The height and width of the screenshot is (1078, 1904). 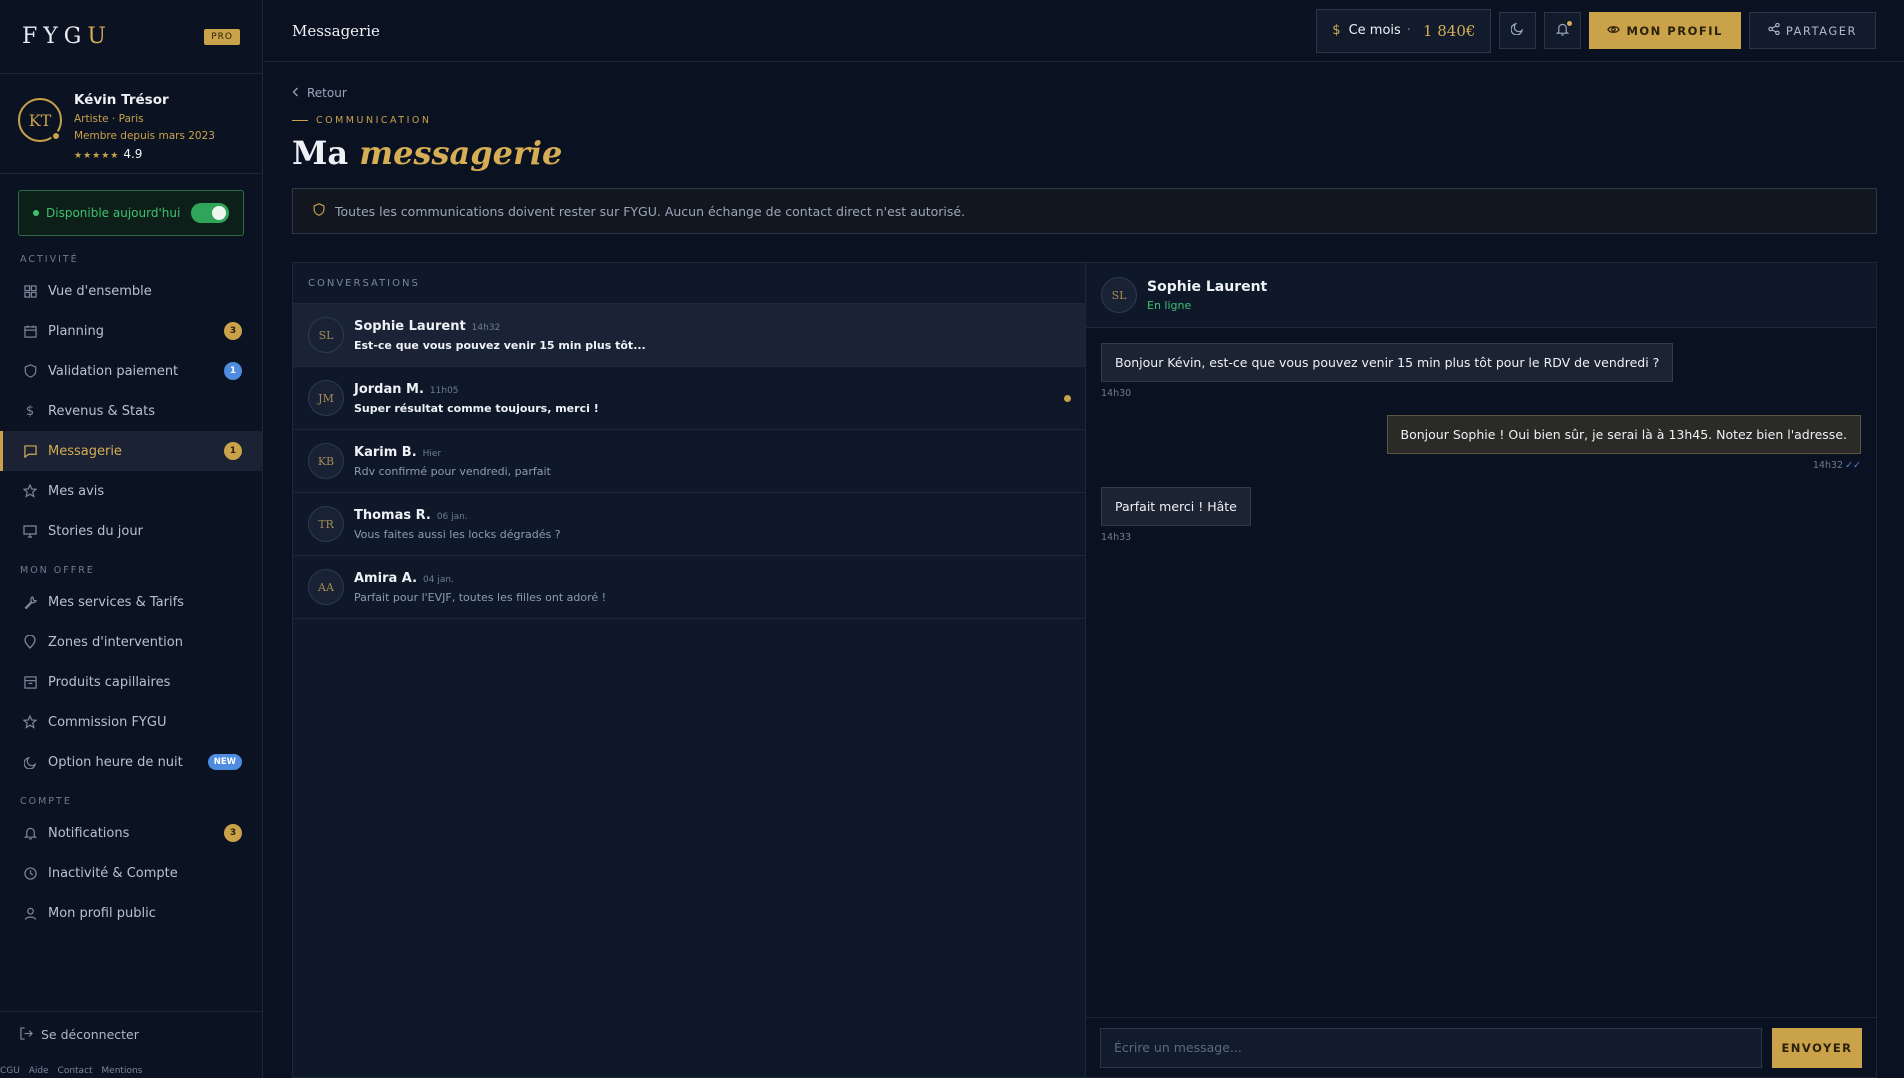 I want to click on sidebar-item-commission: Commission FYGU, so click(x=131, y=722).